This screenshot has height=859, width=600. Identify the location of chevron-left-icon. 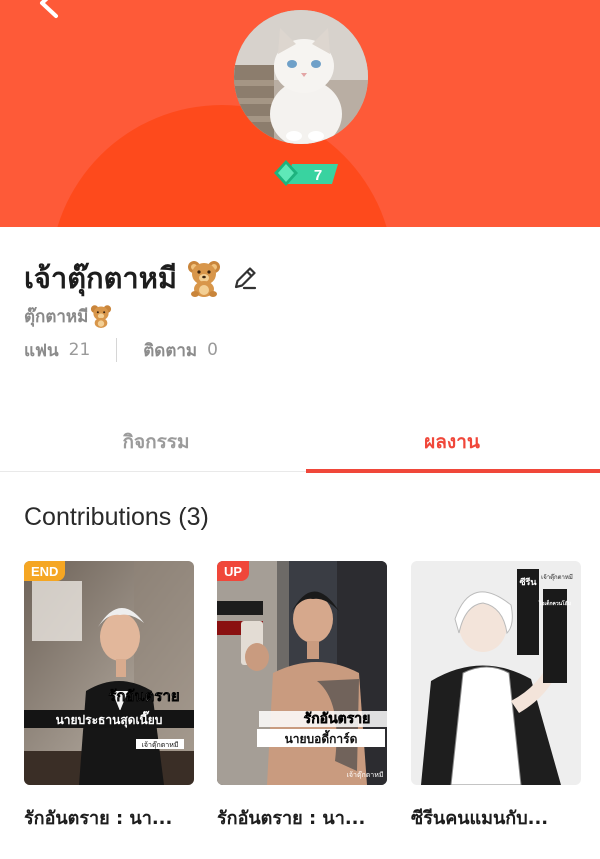
(49, 9).